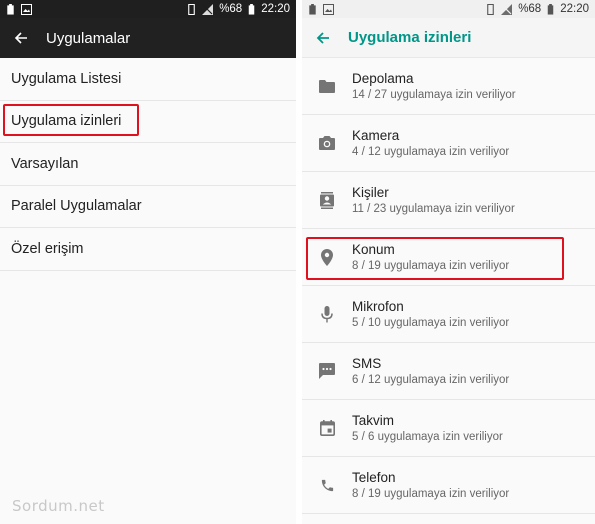 The width and height of the screenshot is (595, 524). Describe the element at coordinates (327, 143) in the screenshot. I see `camera-icon` at that location.